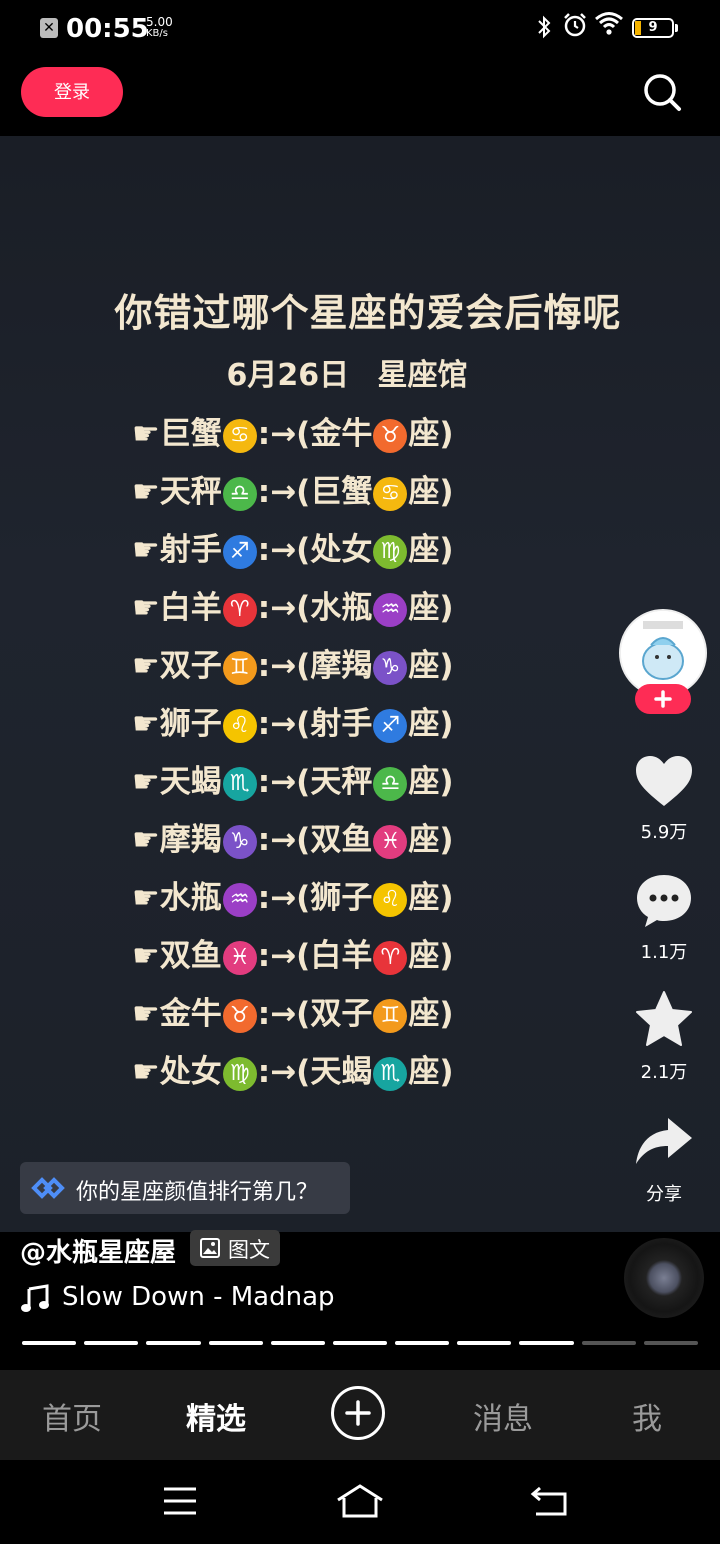 This screenshot has height=1544, width=720. Describe the element at coordinates (190, 666) in the screenshot. I see `zodiac-sign-name: 双子` at that location.